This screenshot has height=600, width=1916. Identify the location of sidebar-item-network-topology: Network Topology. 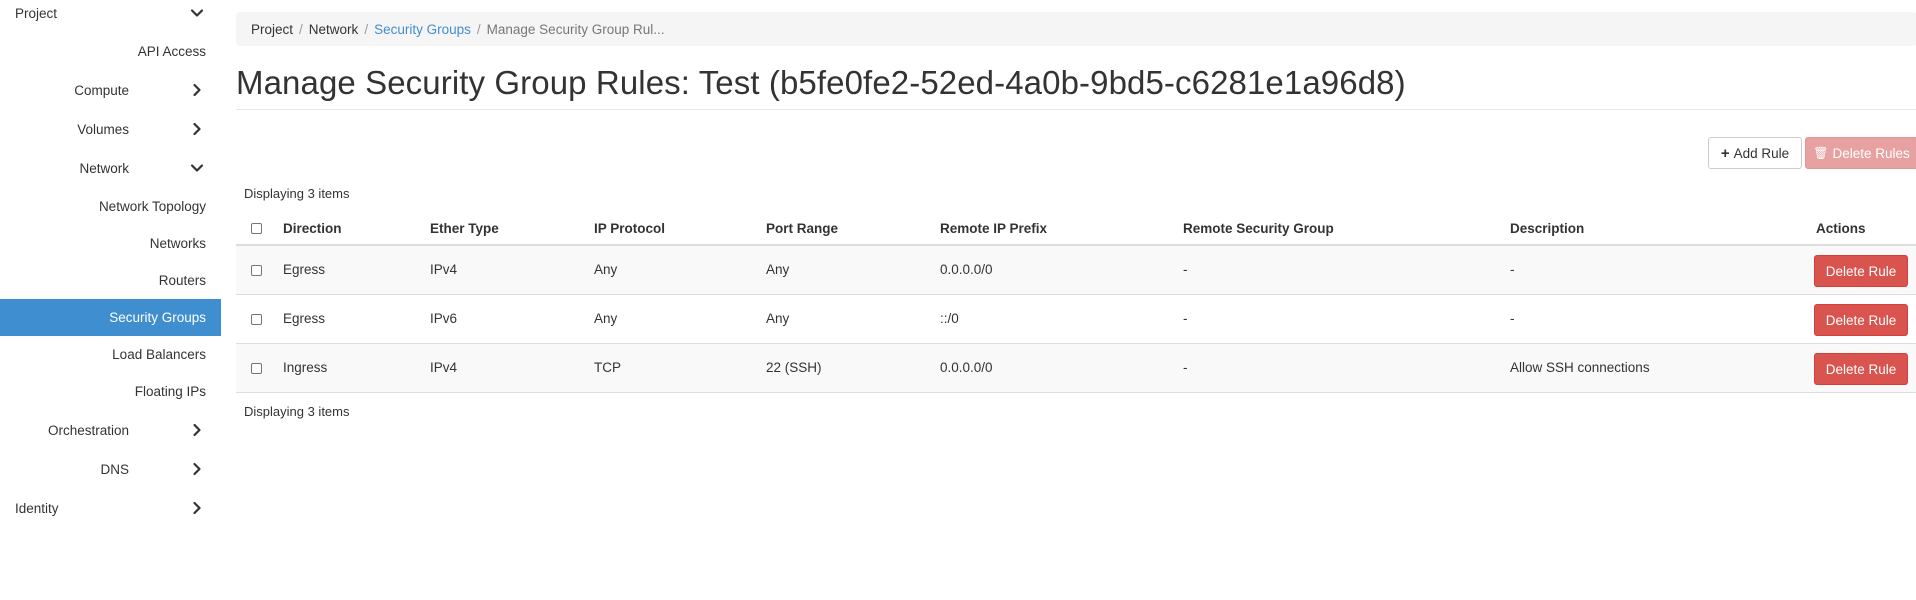
(110, 206).